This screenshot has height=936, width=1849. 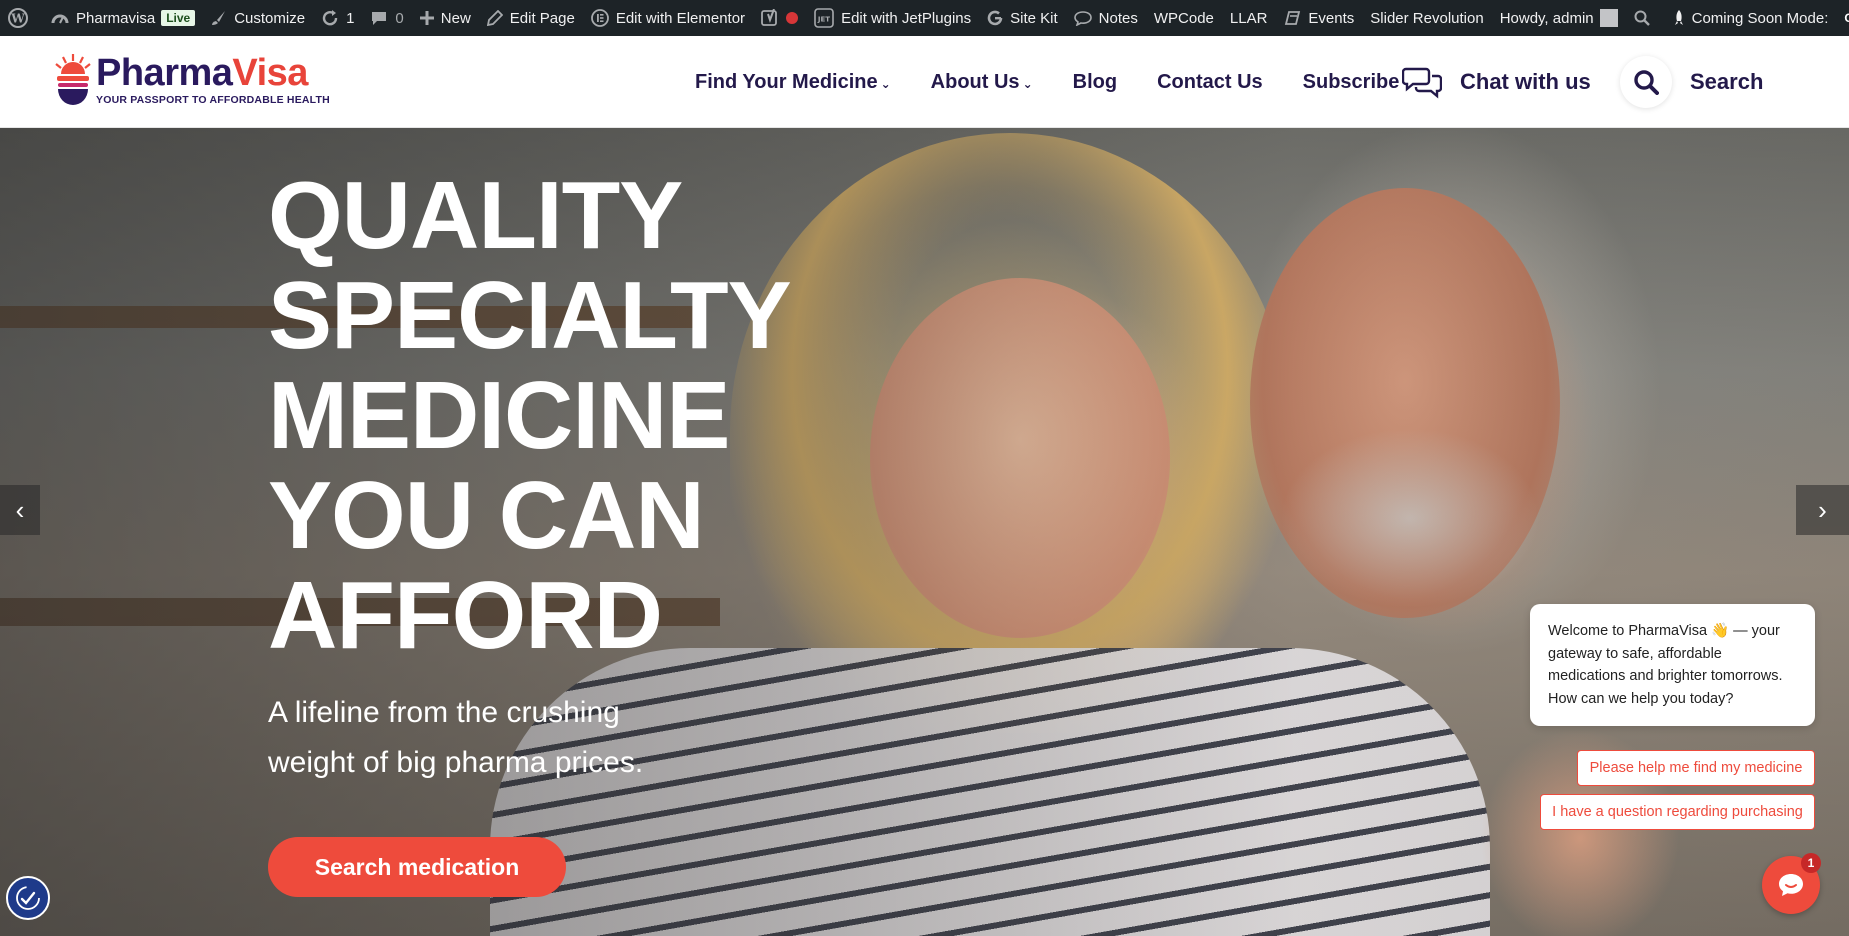 I want to click on chat-bubble-icon, so click(x=1791, y=885).